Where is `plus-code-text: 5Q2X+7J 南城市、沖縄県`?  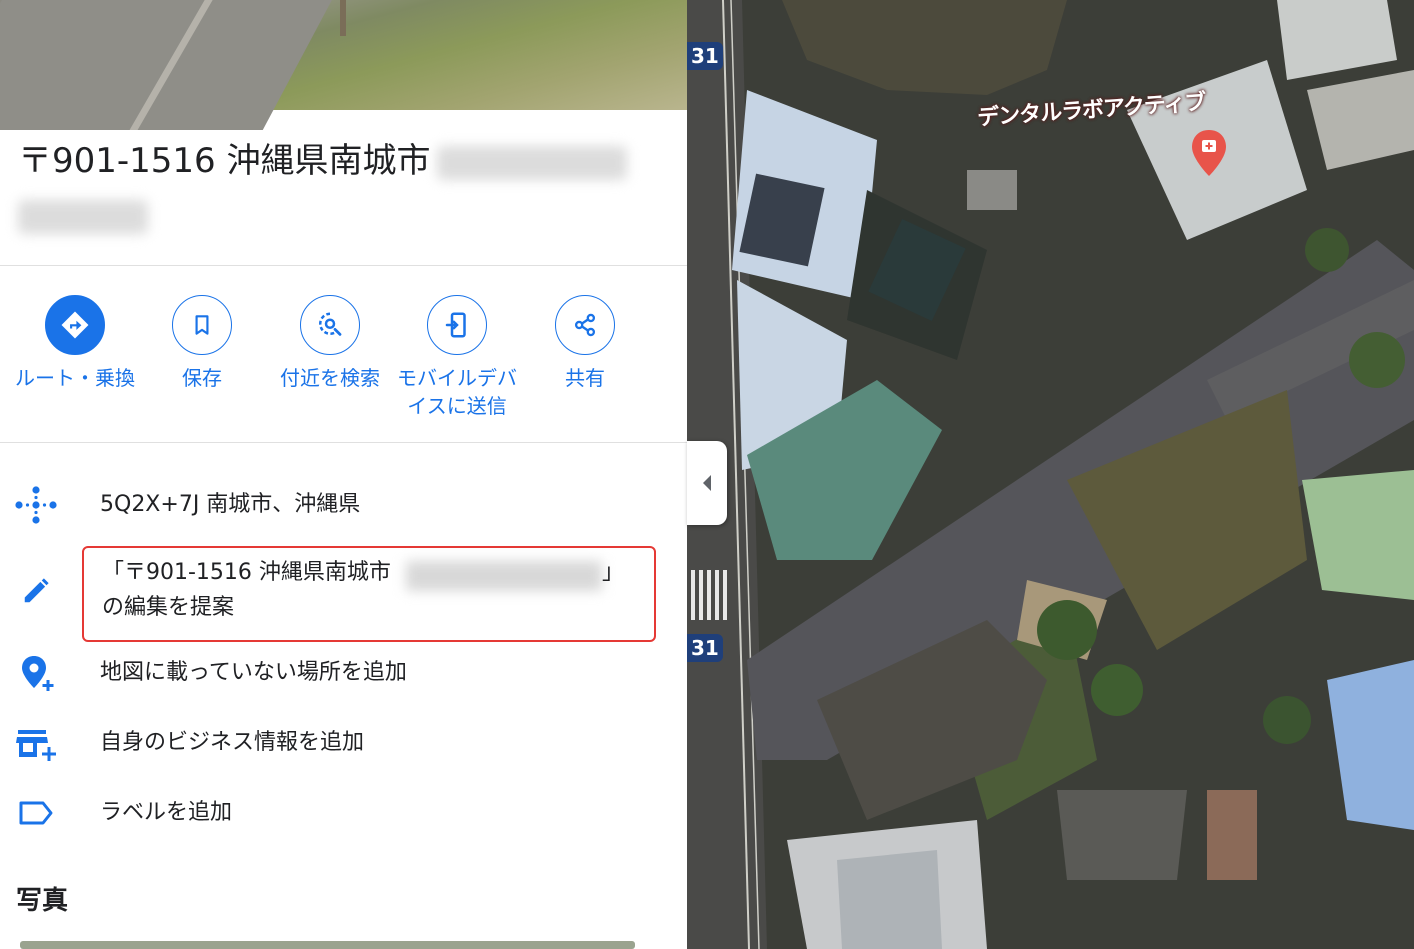 plus-code-text: 5Q2X+7J 南城市、沖縄県 is located at coordinates (230, 504).